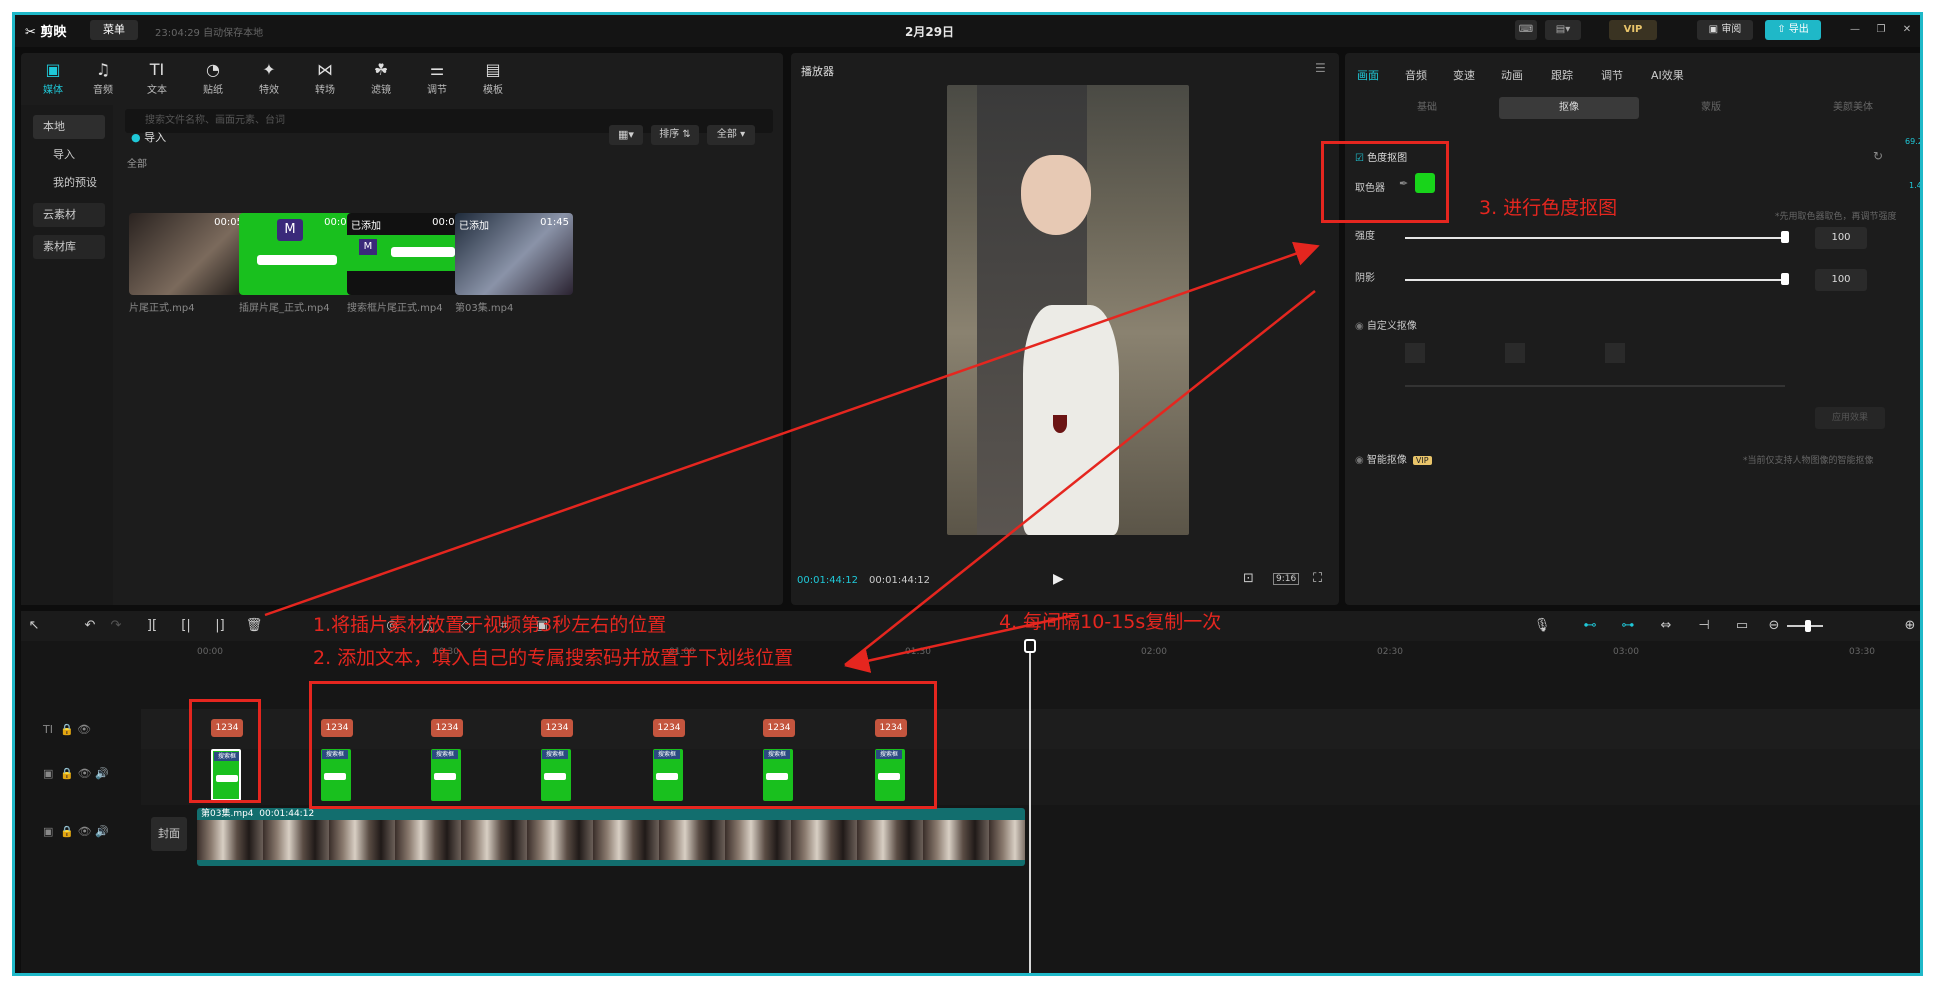  I want to click on arrow-step2-line, so click(1080, 478).